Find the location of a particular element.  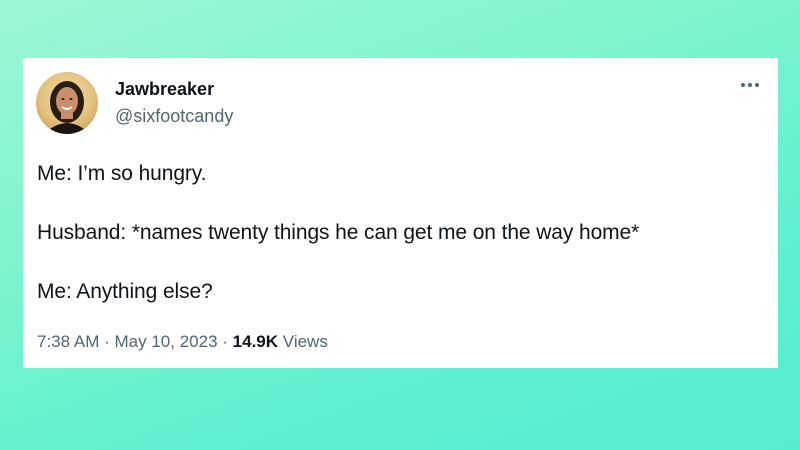

views-count: 14.9K is located at coordinates (255, 341).